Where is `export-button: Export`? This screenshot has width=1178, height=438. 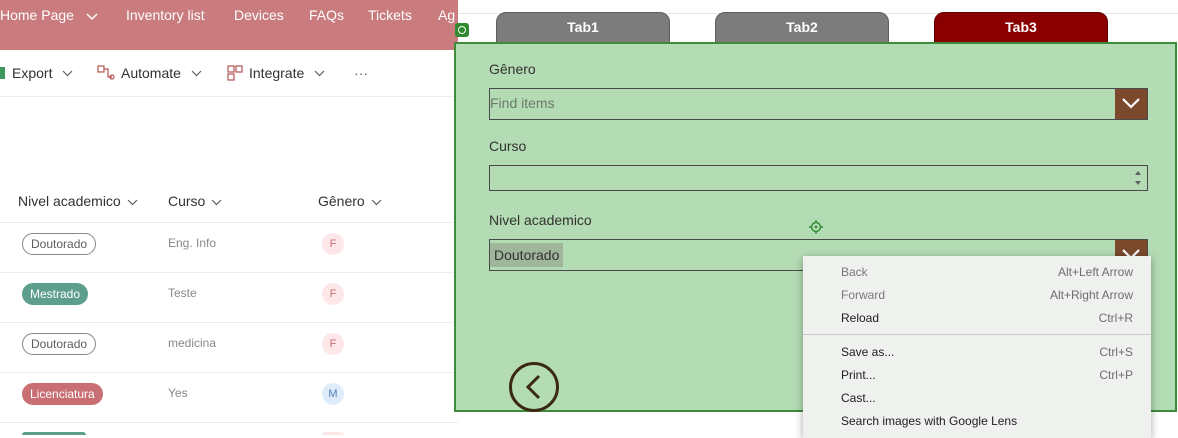
export-button: Export is located at coordinates (36, 73).